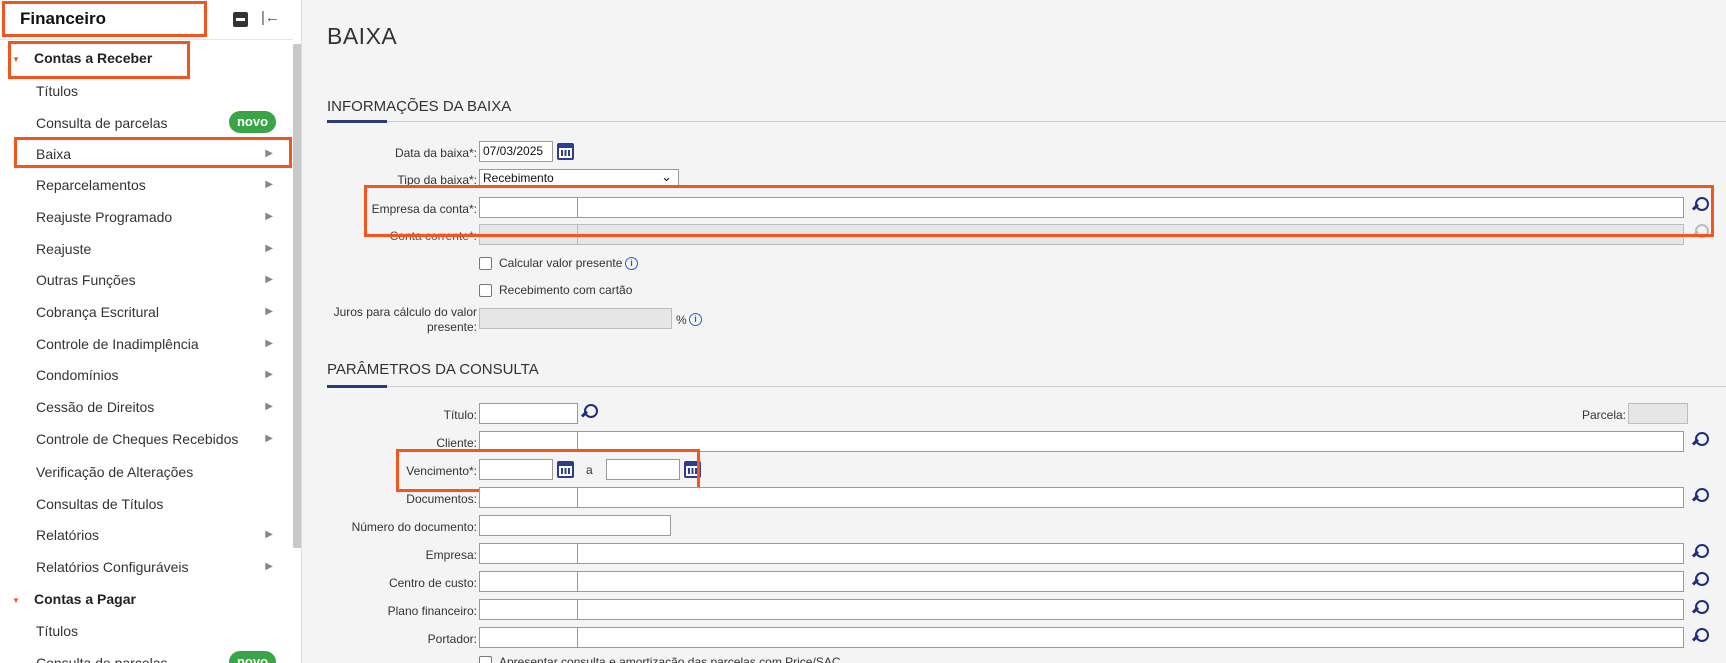 This screenshot has height=663, width=1726. What do you see at coordinates (54, 154) in the screenshot?
I see `sidebar-item-label: Baixa` at bounding box center [54, 154].